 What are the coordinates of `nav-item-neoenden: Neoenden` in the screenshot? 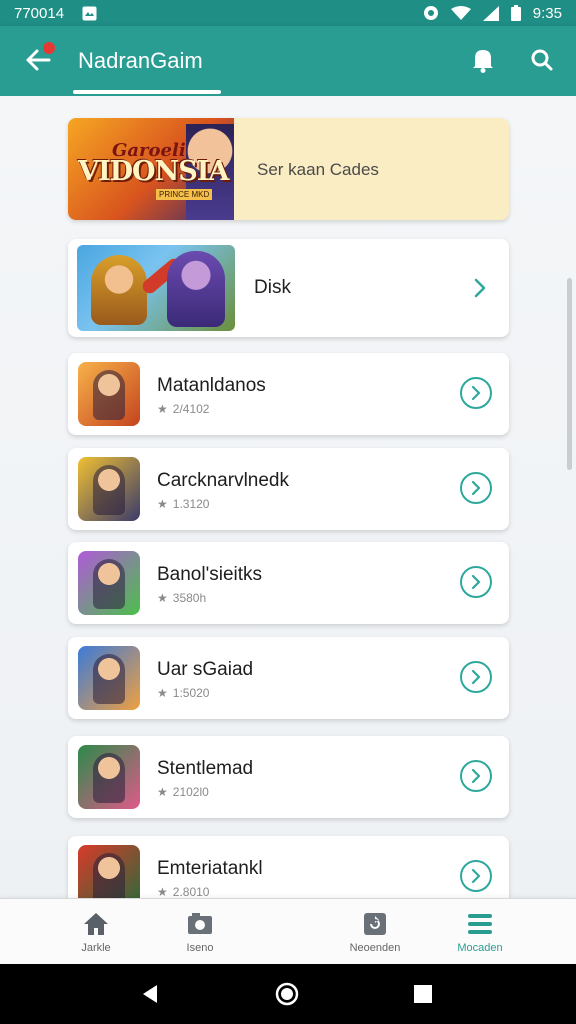 It's located at (375, 932).